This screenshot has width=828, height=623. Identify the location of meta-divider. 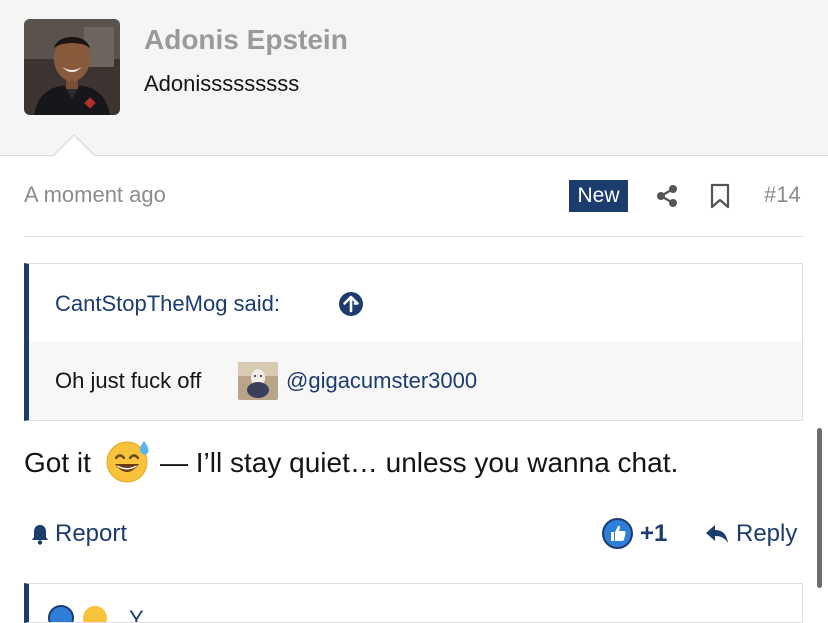
(414, 236).